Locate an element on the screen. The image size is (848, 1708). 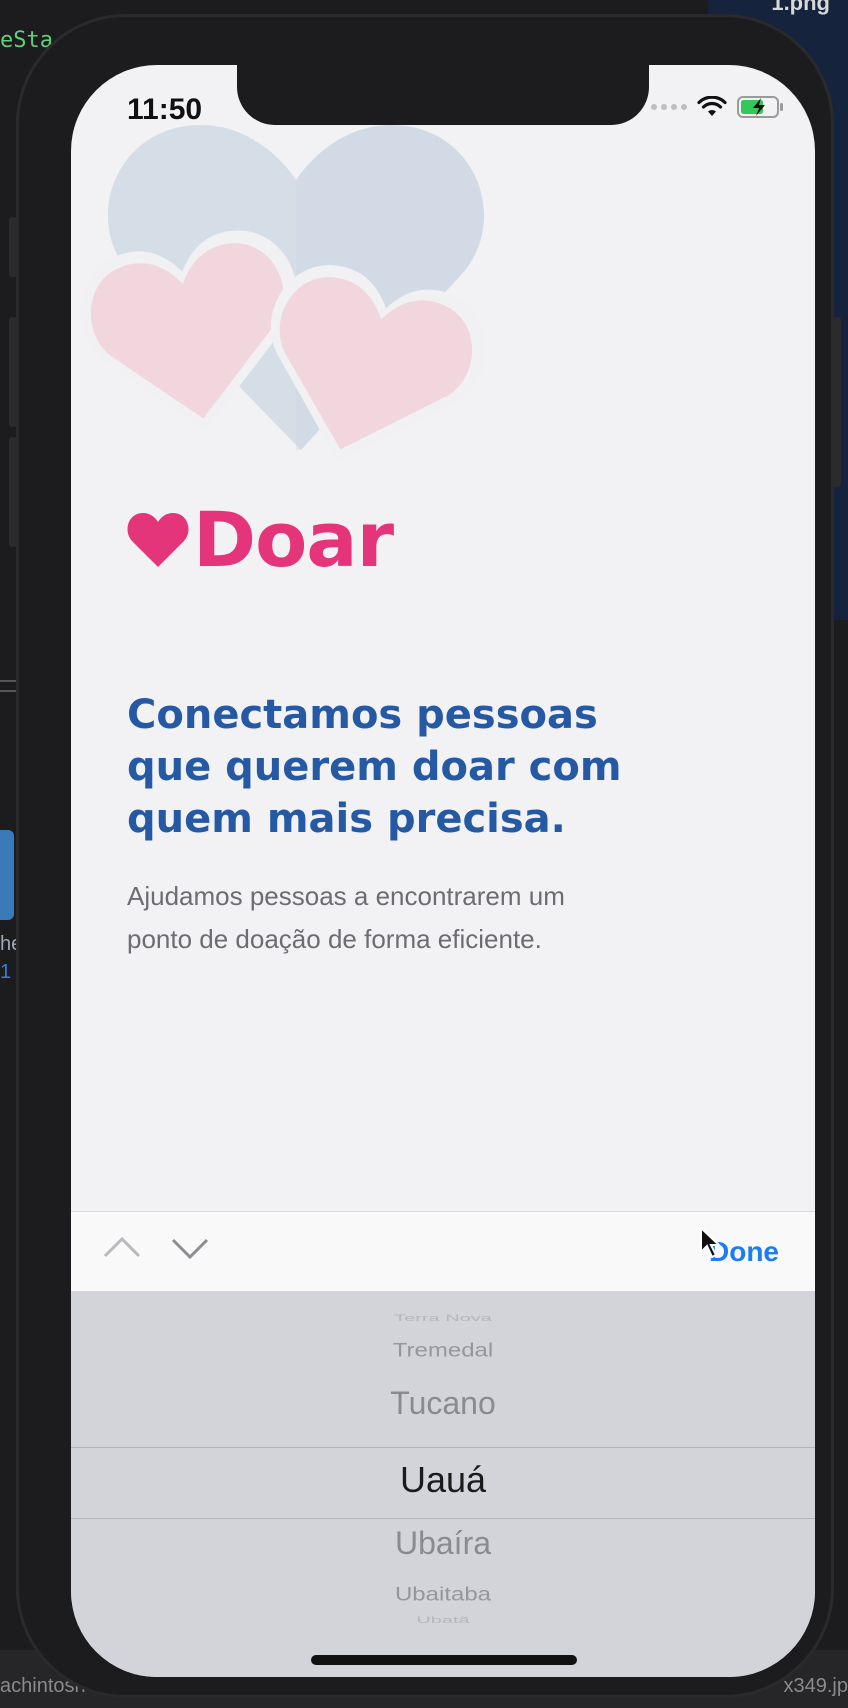
wifi-icon is located at coordinates (712, 106).